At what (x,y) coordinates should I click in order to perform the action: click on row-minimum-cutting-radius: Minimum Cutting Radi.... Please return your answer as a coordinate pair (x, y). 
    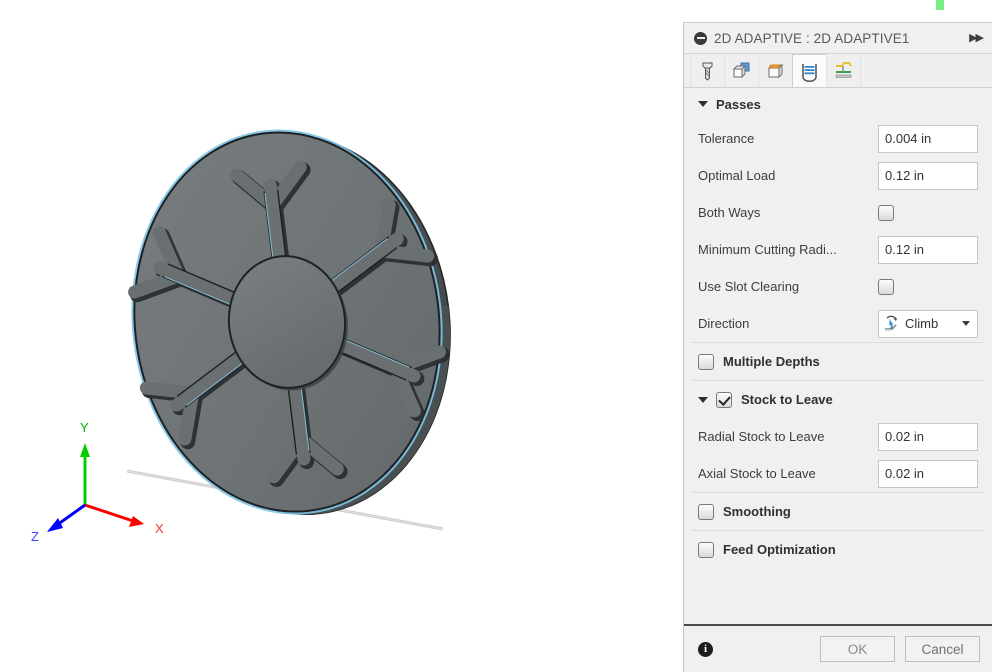
    Looking at the image, I should click on (838, 249).